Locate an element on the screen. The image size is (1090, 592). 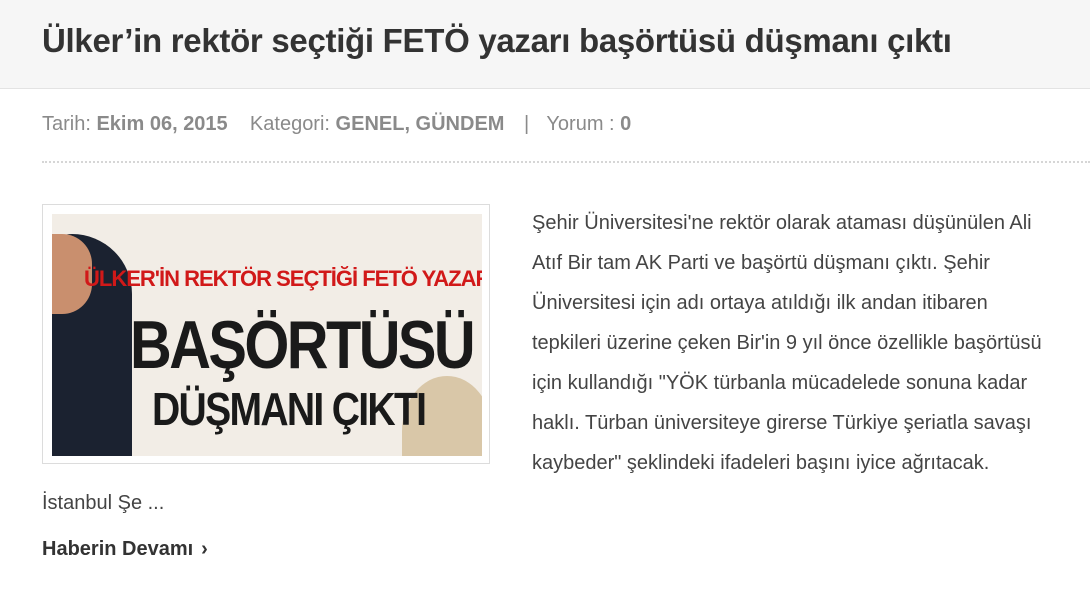
thumbnail-headline-bottom: DÜŞMANI ÇIKTI is located at coordinates (289, 409).